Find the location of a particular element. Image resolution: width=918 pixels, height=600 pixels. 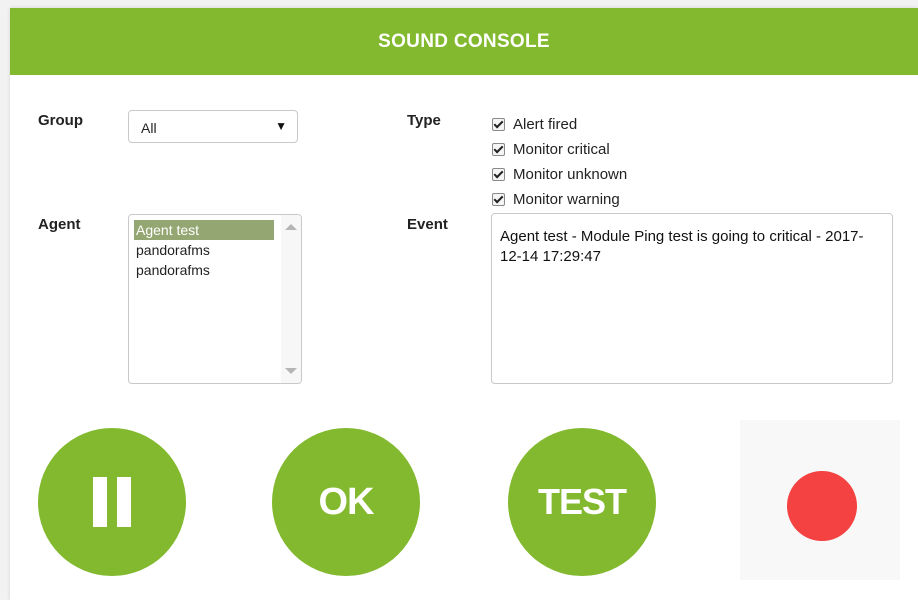

type-option-monitor-critical: Monitor critical is located at coordinates (559, 149).